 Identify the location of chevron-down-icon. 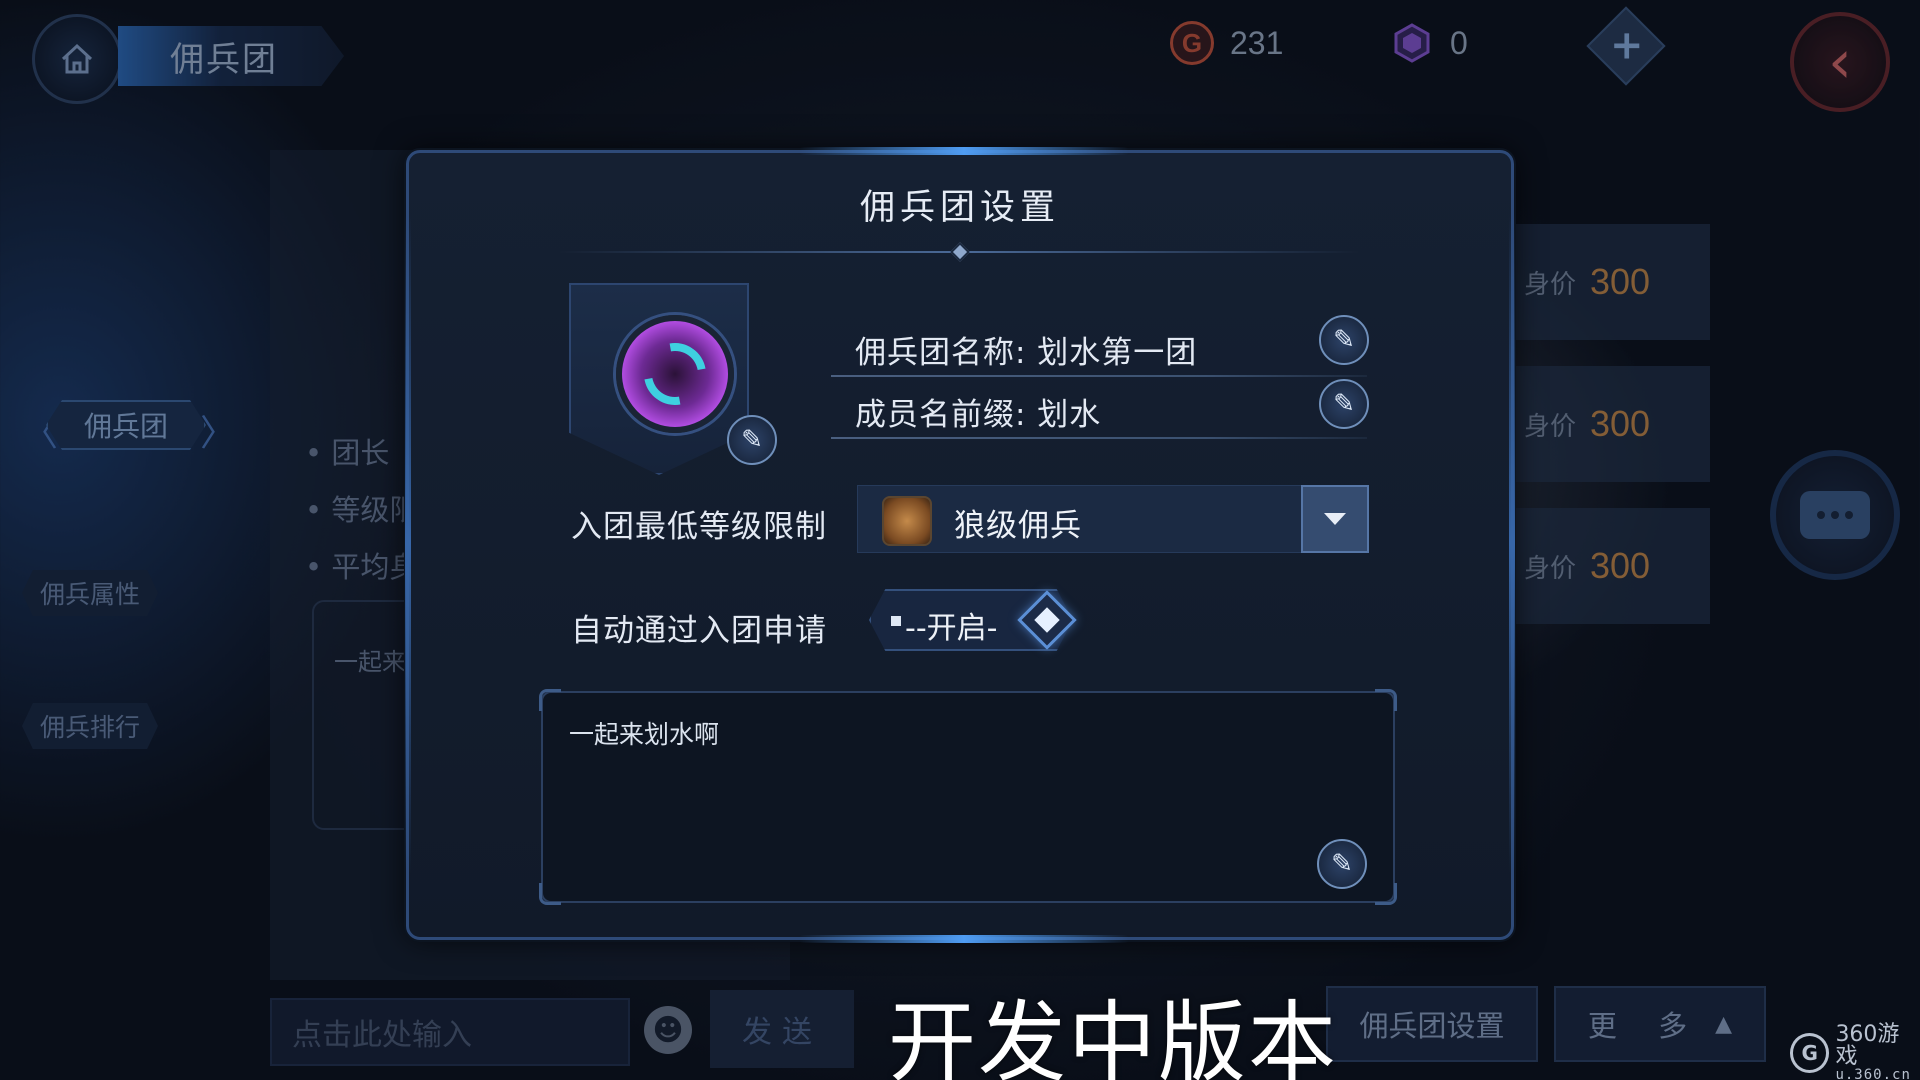
(1335, 519).